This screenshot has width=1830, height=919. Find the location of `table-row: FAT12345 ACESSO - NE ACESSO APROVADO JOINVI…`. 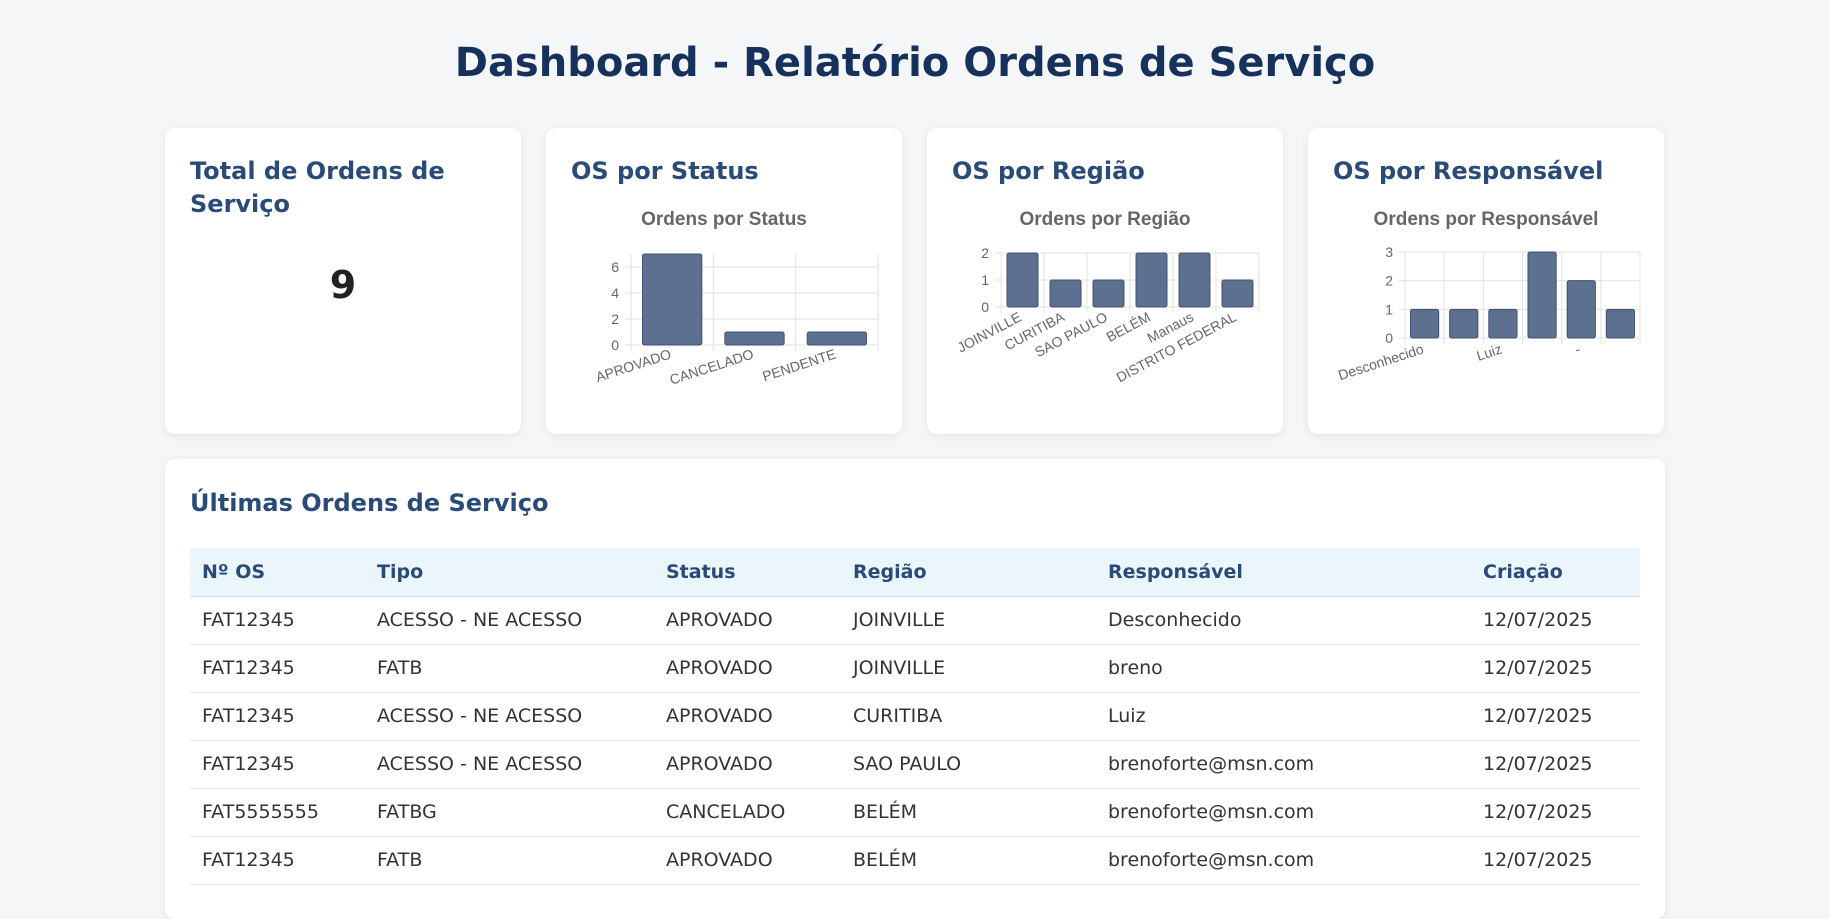

table-row: FAT12345 ACESSO - NE ACESSO APROVADO JOINVI… is located at coordinates (915, 620).